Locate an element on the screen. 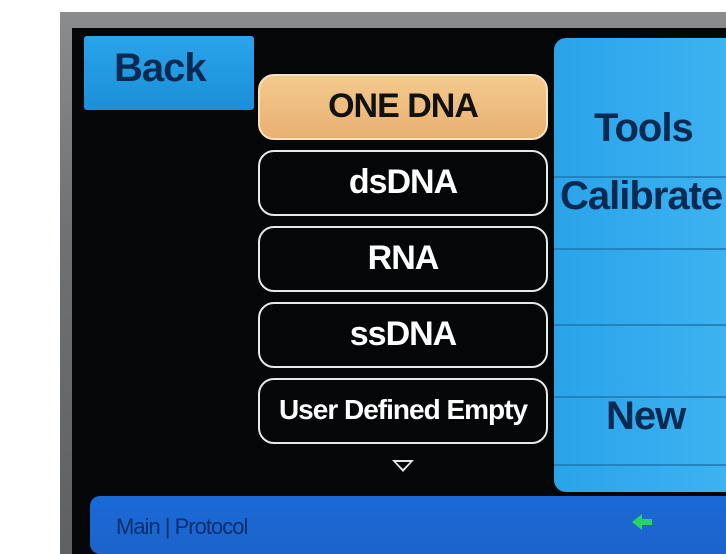 The width and height of the screenshot is (726, 554). status-bar: Main | Protocol is located at coordinates (408, 525).